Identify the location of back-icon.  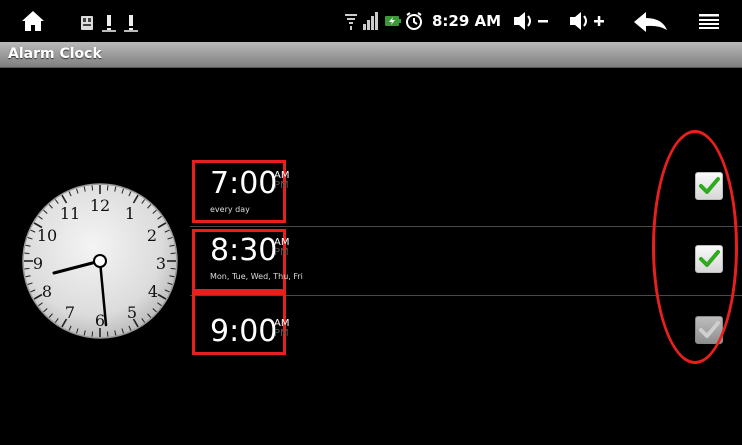
(651, 22).